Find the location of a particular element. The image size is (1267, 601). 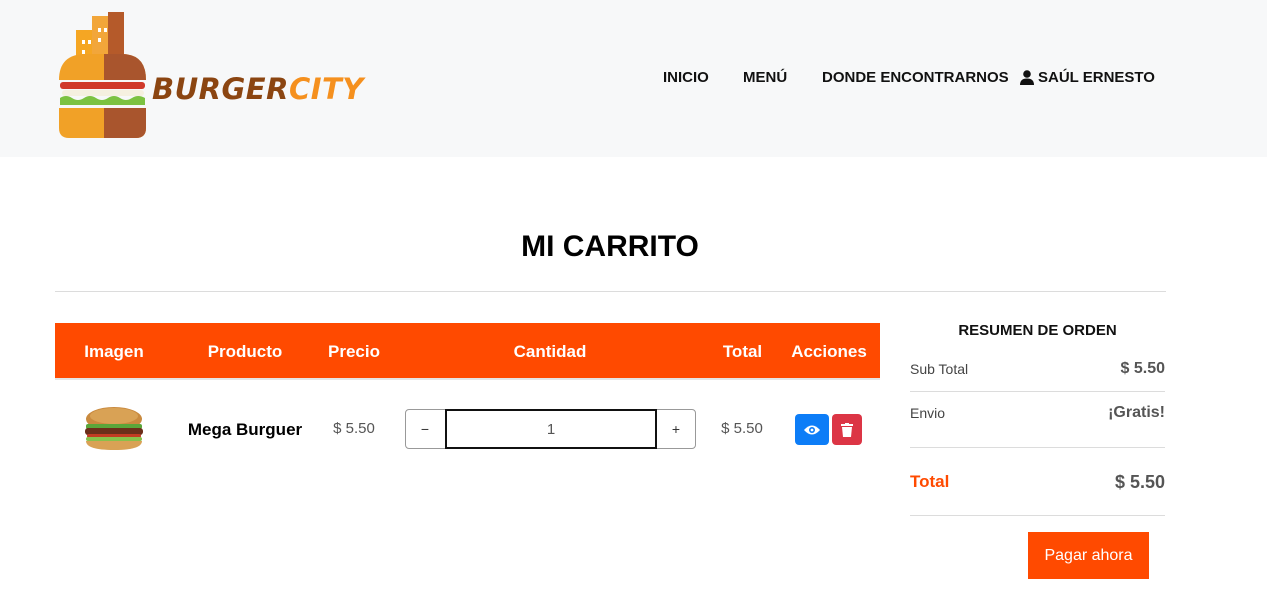

order-summary-title: RESUMEN DE ORDEN is located at coordinates (1037, 330).